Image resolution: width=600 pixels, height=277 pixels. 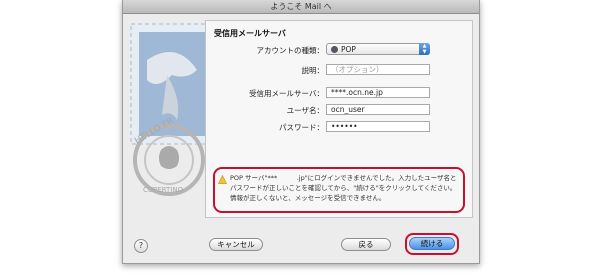 I want to click on warning-icon, so click(x=222, y=179).